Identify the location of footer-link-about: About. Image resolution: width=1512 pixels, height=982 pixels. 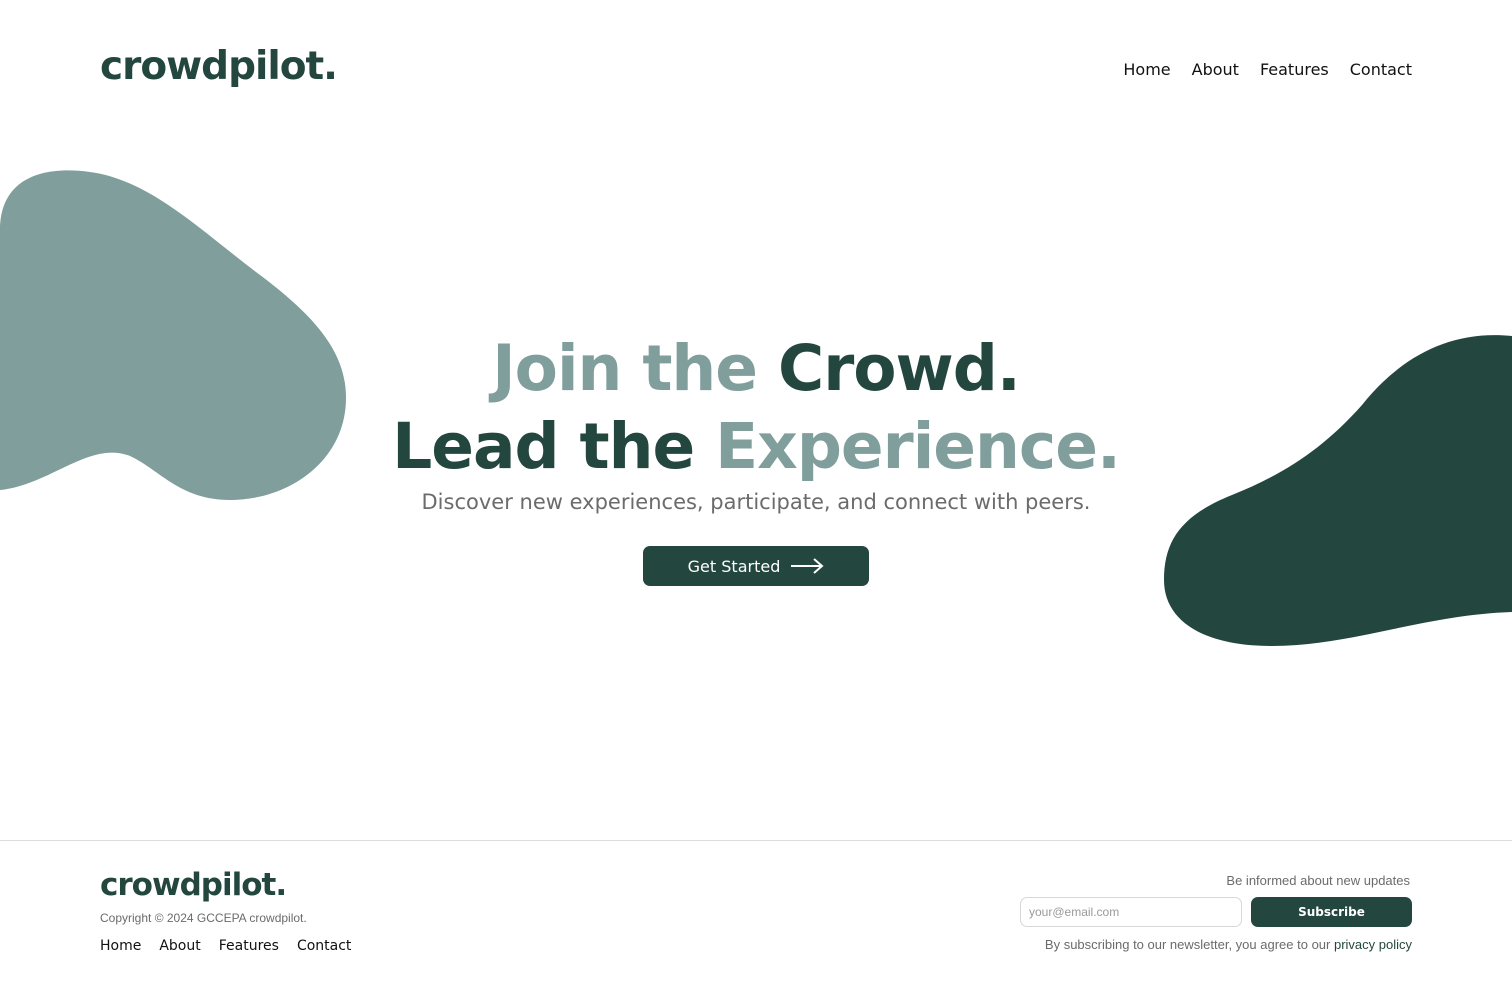
(179, 946).